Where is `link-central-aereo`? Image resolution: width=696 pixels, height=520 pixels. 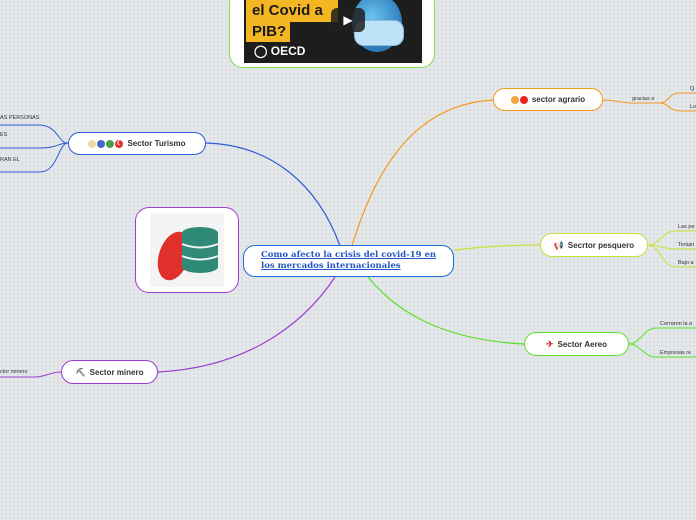 link-central-aereo is located at coordinates (446, 310).